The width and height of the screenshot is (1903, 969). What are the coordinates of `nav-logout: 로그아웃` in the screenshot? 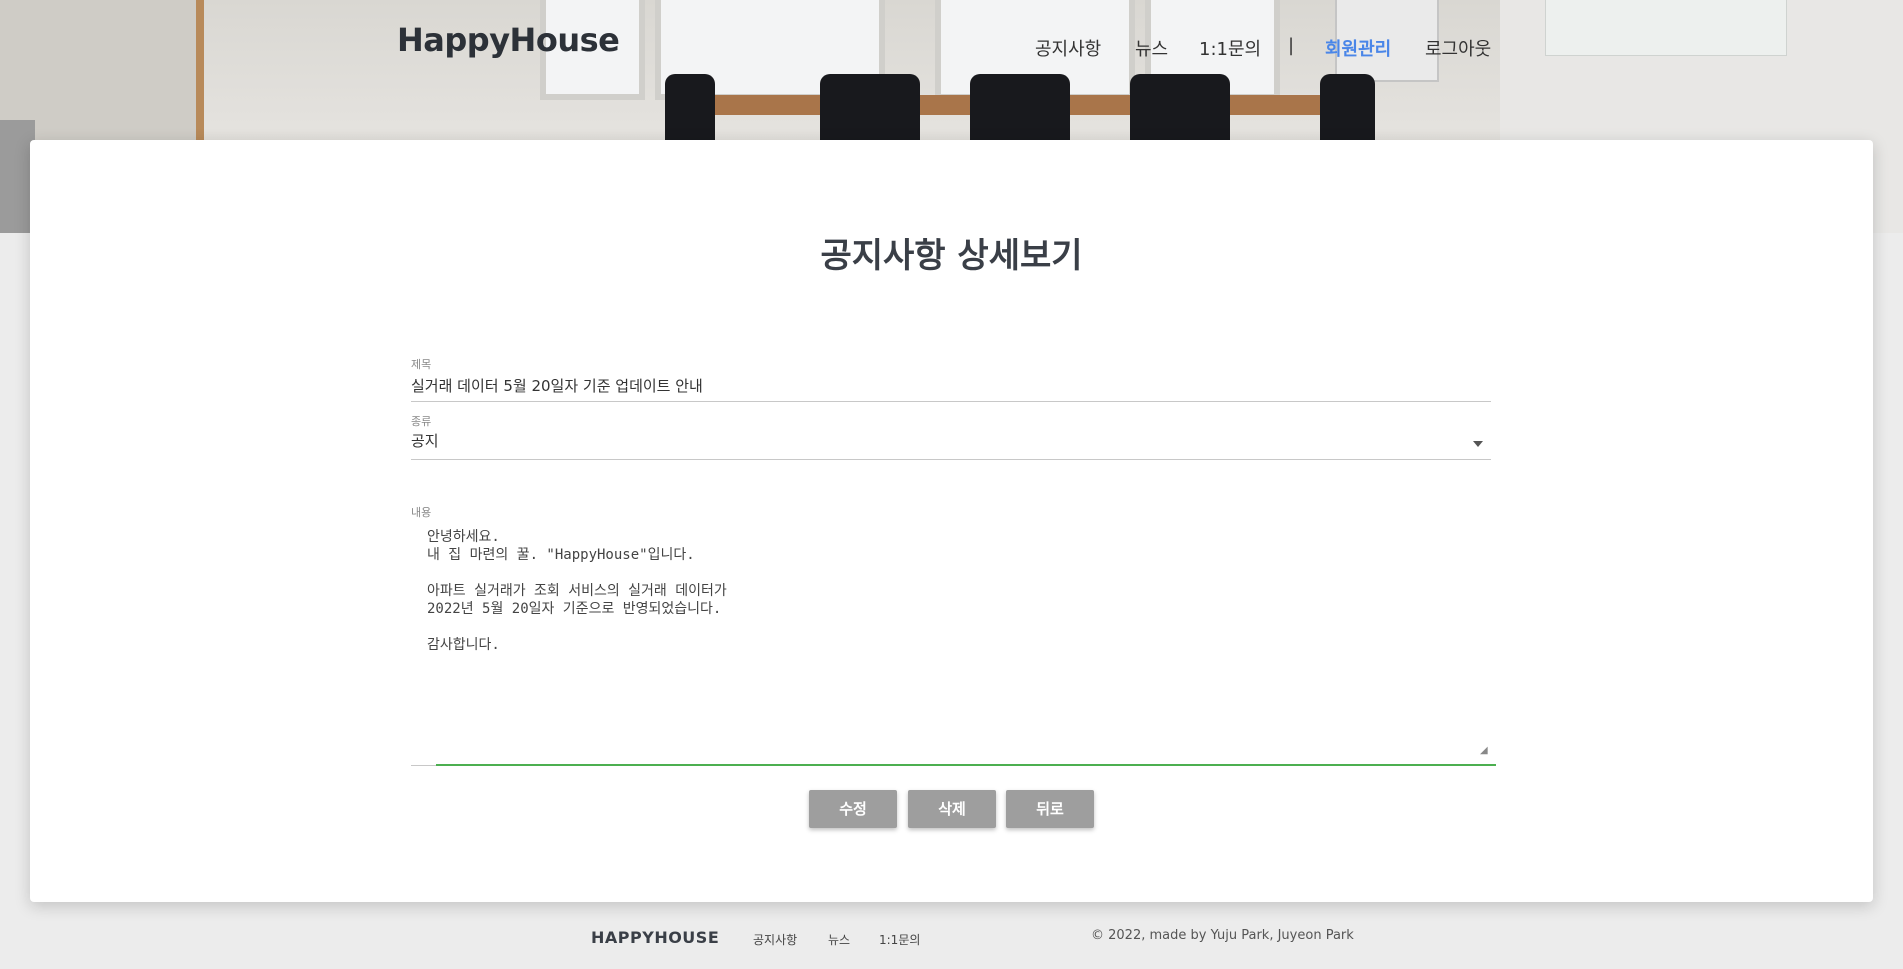 It's located at (1458, 48).